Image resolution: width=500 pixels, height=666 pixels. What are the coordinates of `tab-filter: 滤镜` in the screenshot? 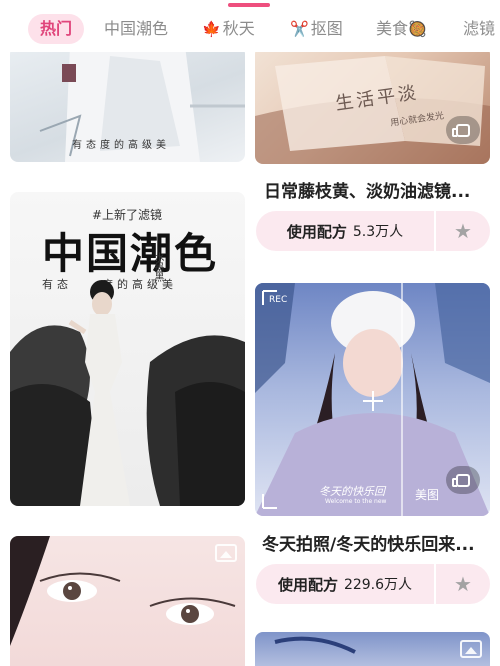 It's located at (479, 29).